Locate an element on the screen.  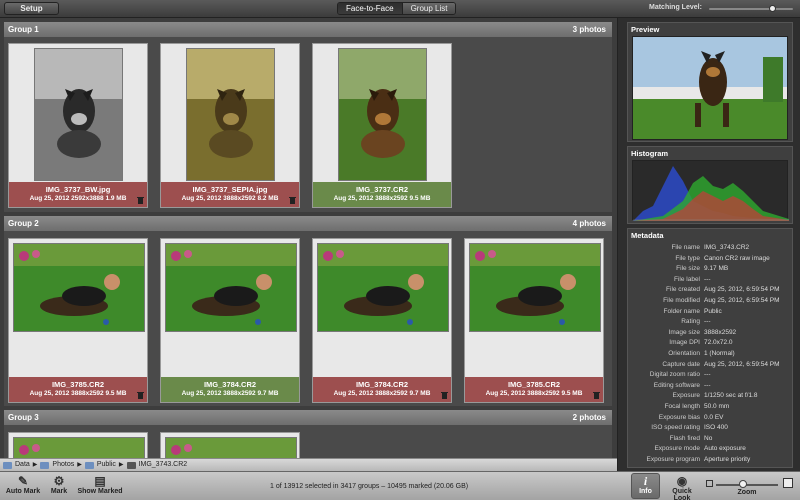
show-marked-button: ▤ Show Marked is located at coordinates (100, 484).